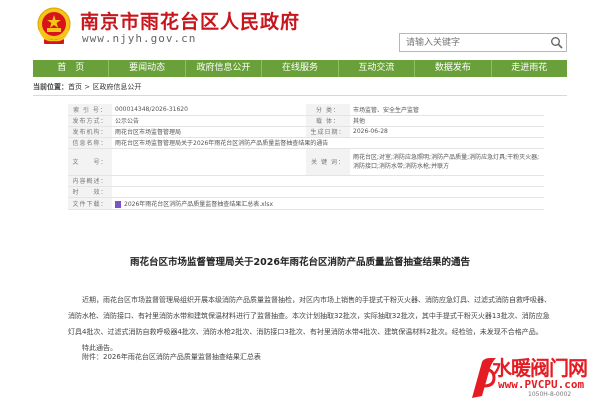 The width and height of the screenshot is (600, 404). What do you see at coordinates (116, 87) in the screenshot?
I see `breadcrumb-gov-info-link: 区政府信息公开` at bounding box center [116, 87].